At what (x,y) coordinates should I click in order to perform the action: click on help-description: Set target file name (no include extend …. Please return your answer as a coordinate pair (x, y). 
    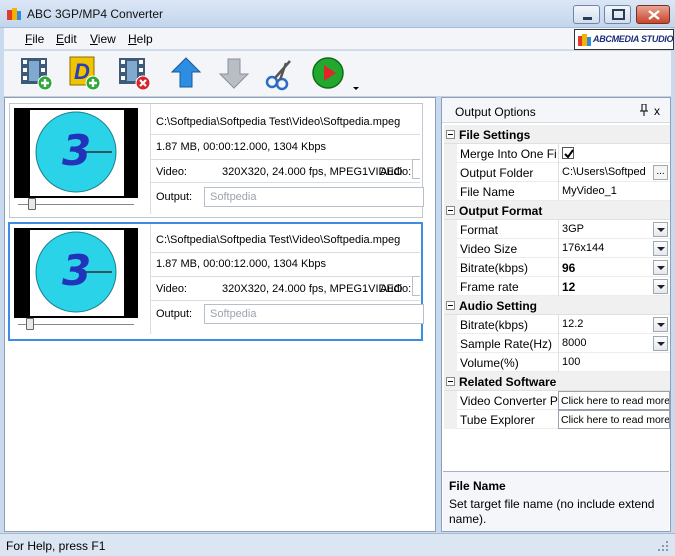
    Looking at the image, I should click on (552, 511).